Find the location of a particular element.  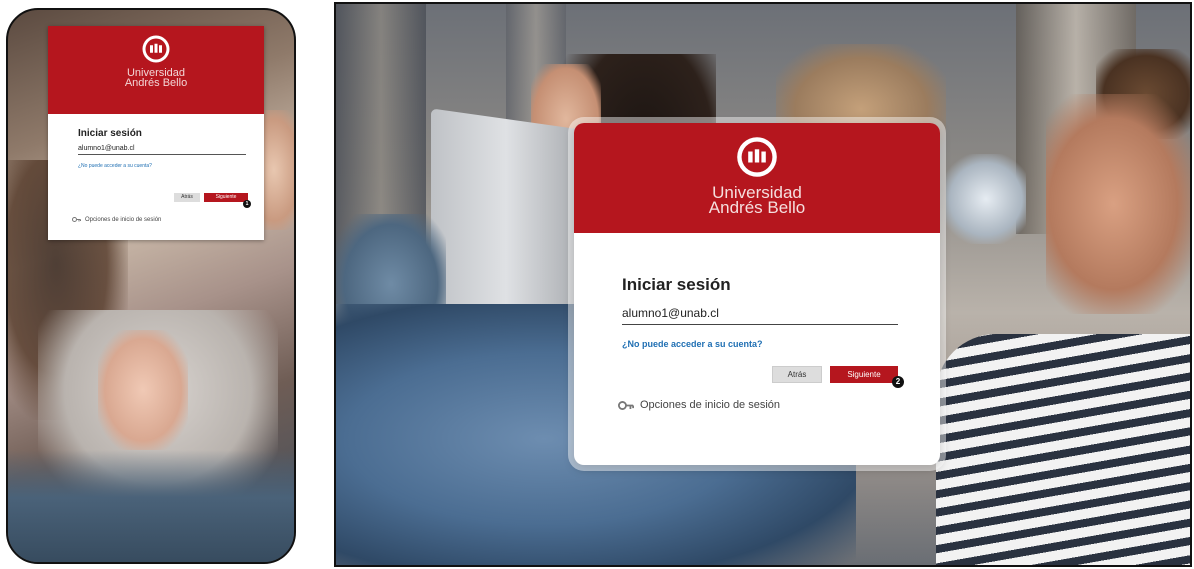

button-row: Atrás Siguiente is located at coordinates (211, 197).